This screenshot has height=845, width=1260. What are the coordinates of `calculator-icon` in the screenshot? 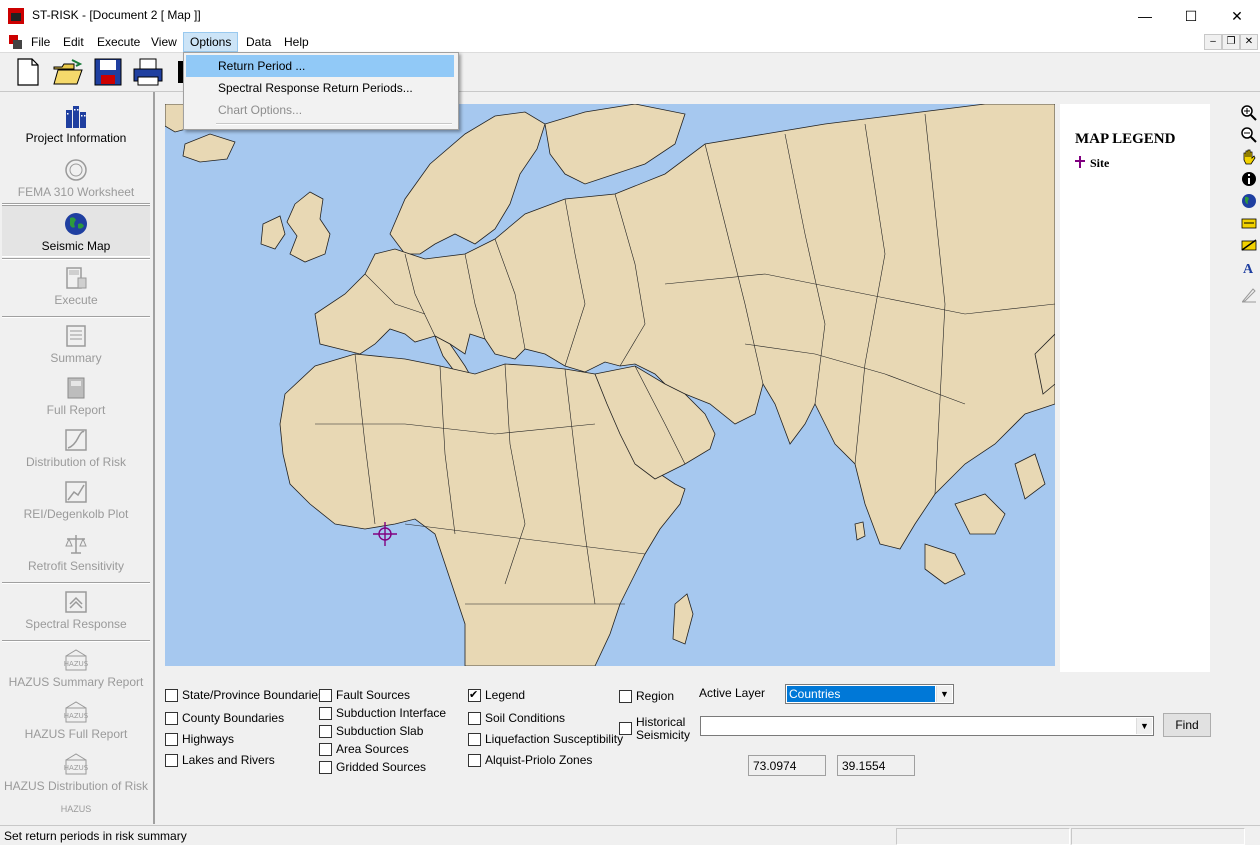 It's located at (76, 278).